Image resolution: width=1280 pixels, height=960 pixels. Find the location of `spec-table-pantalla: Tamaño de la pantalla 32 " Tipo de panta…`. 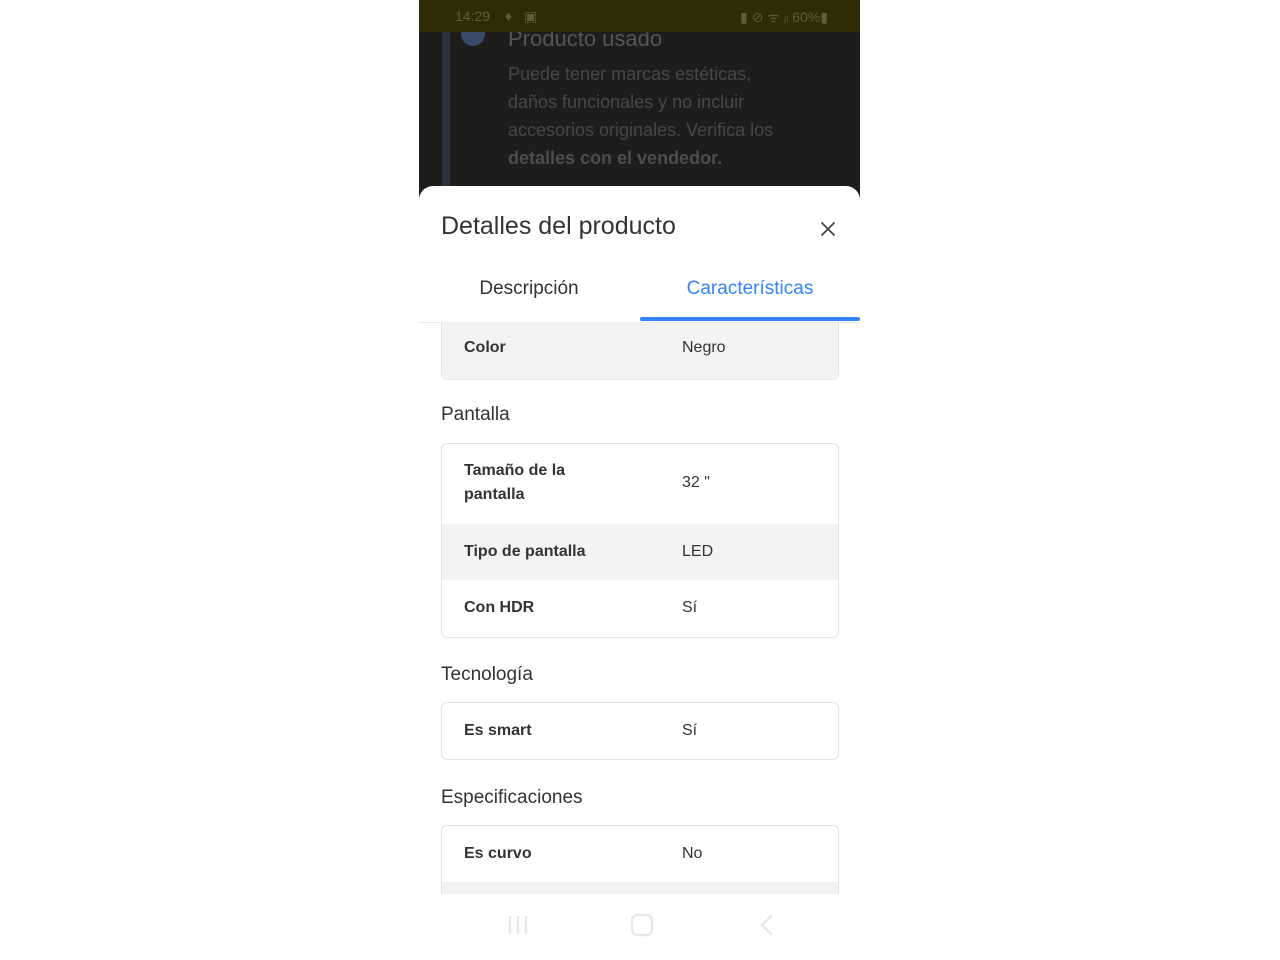

spec-table-pantalla: Tamaño de la pantalla 32 " Tipo de panta… is located at coordinates (640, 540).